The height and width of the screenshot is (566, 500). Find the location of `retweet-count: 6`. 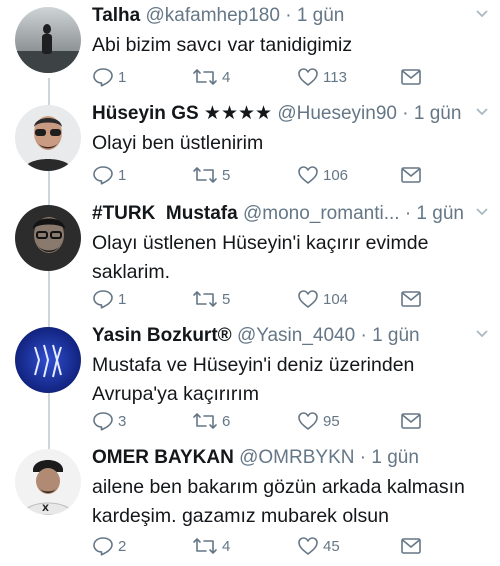

retweet-count: 6 is located at coordinates (226, 421).